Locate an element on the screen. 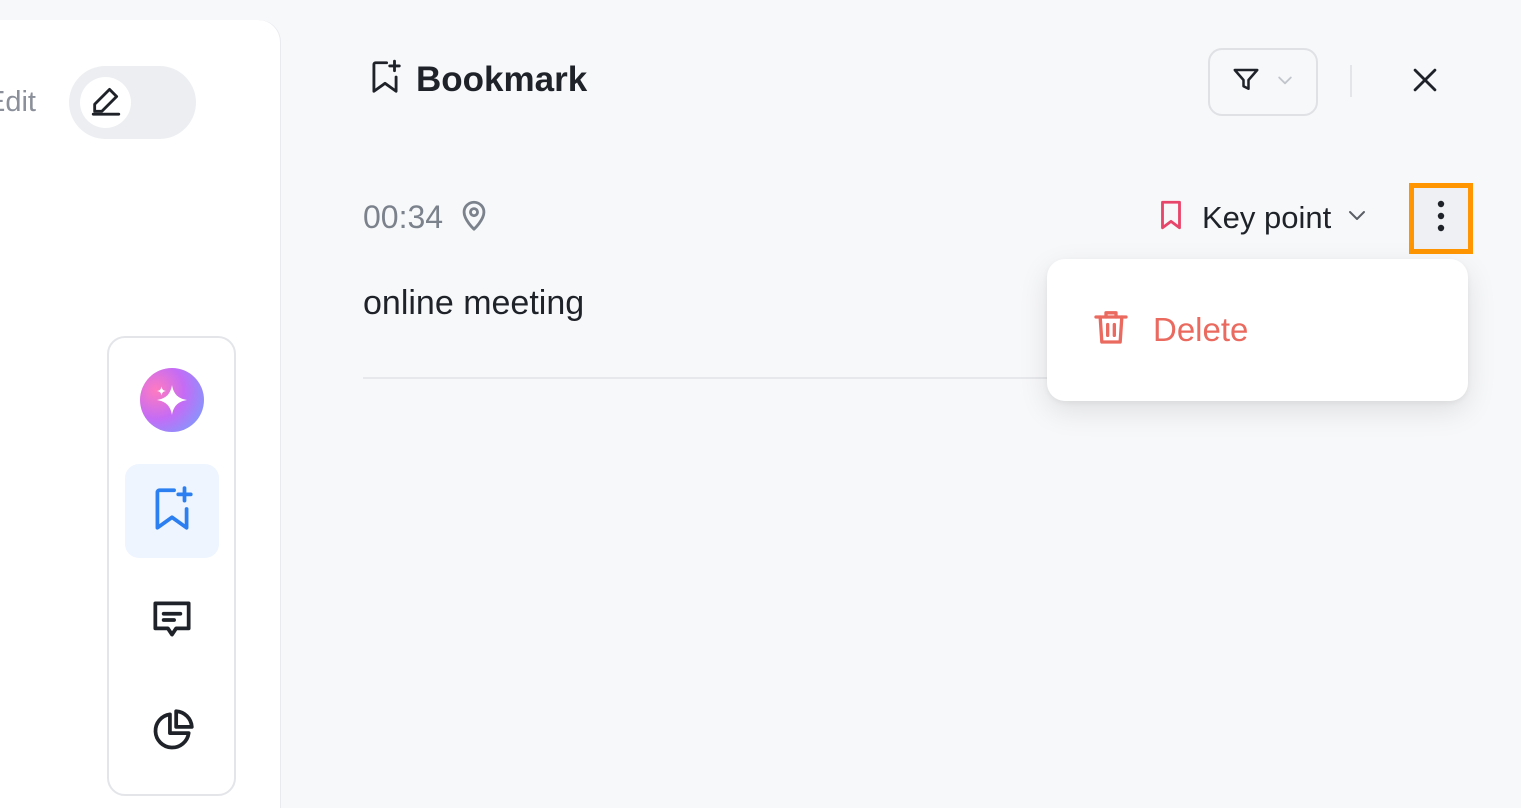 The image size is (1521, 808). header-divider is located at coordinates (1351, 81).